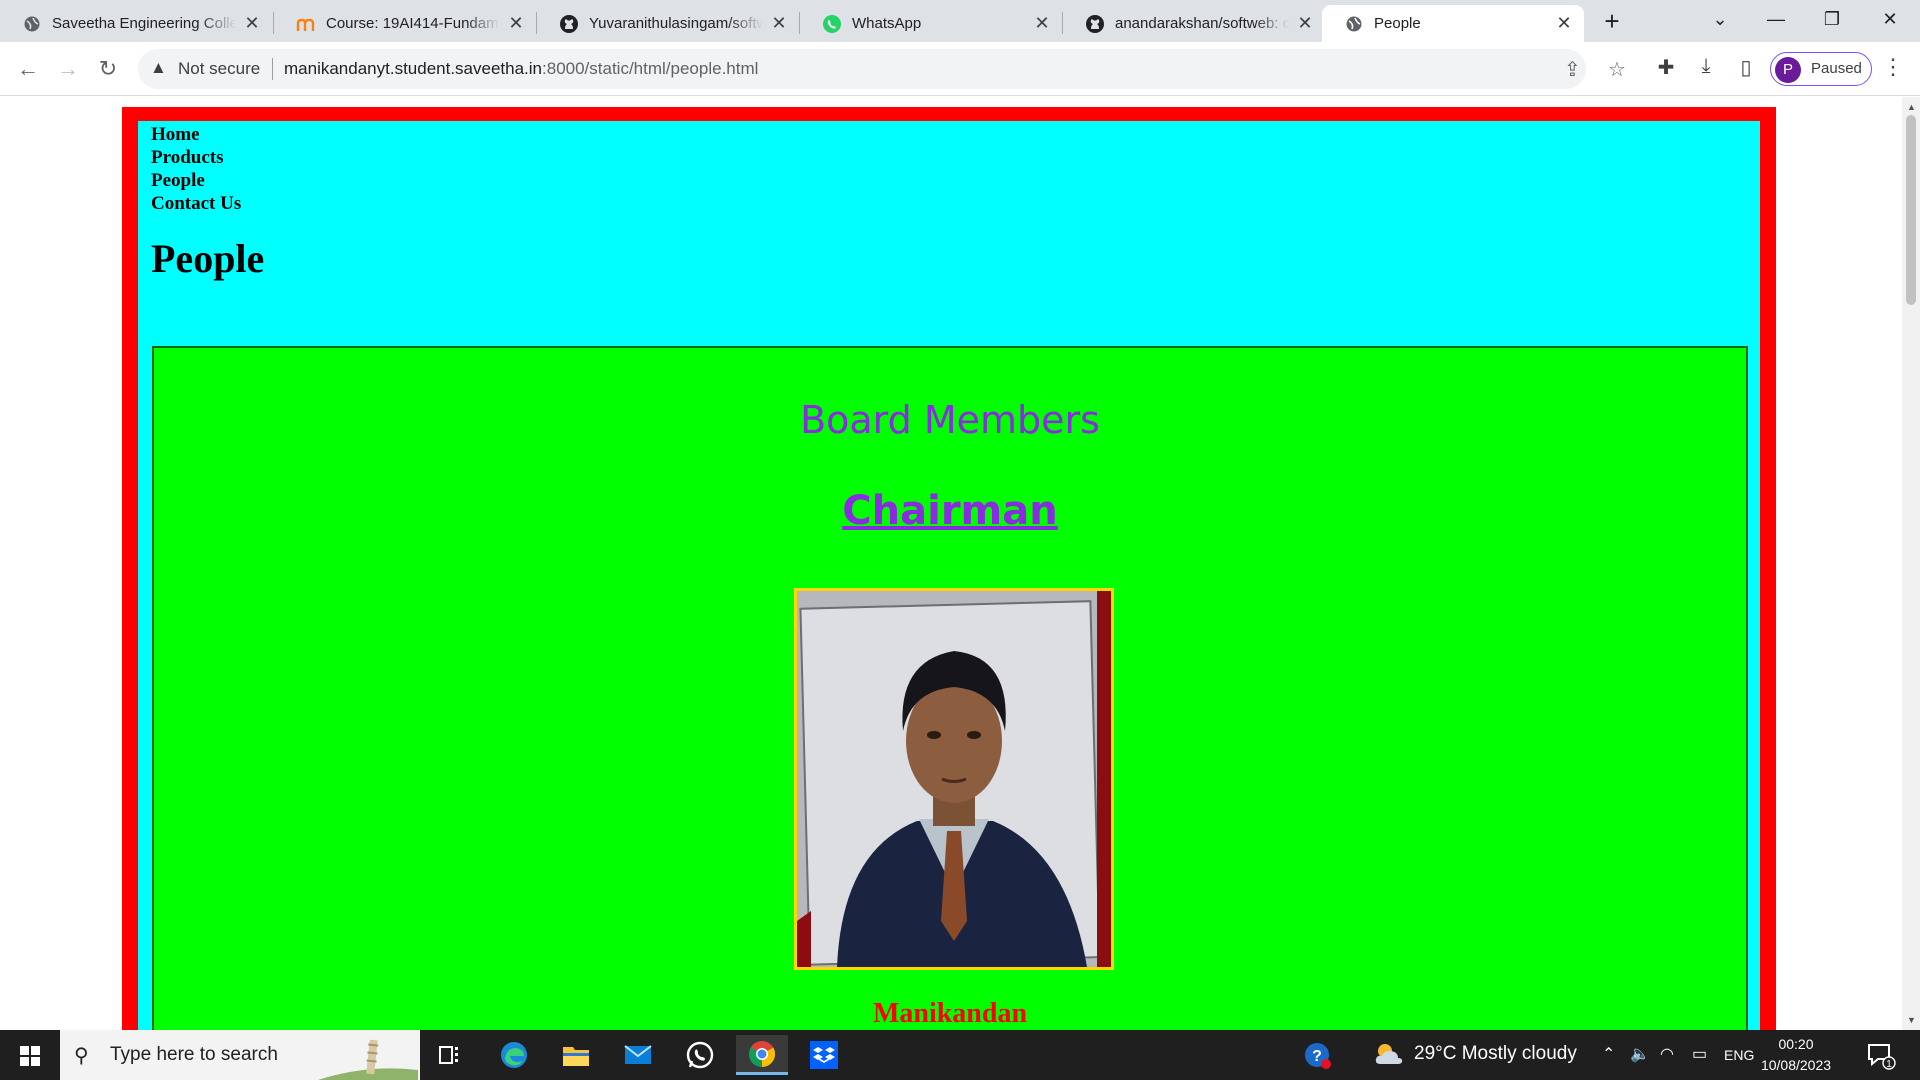 Image resolution: width=1920 pixels, height=1080 pixels. What do you see at coordinates (824, 1055) in the screenshot?
I see `dropbox-icon` at bounding box center [824, 1055].